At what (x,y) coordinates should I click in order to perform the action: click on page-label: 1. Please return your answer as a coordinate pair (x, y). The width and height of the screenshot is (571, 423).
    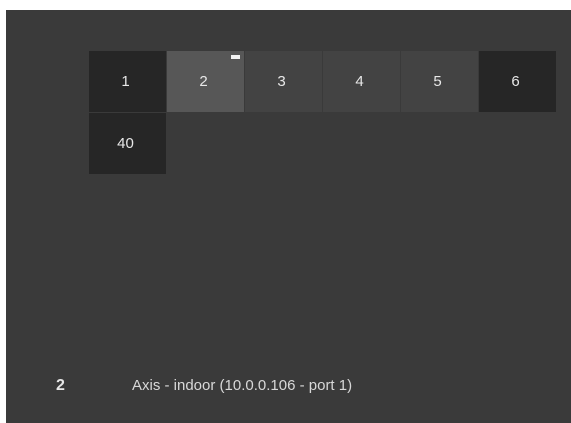
    Looking at the image, I should click on (125, 81).